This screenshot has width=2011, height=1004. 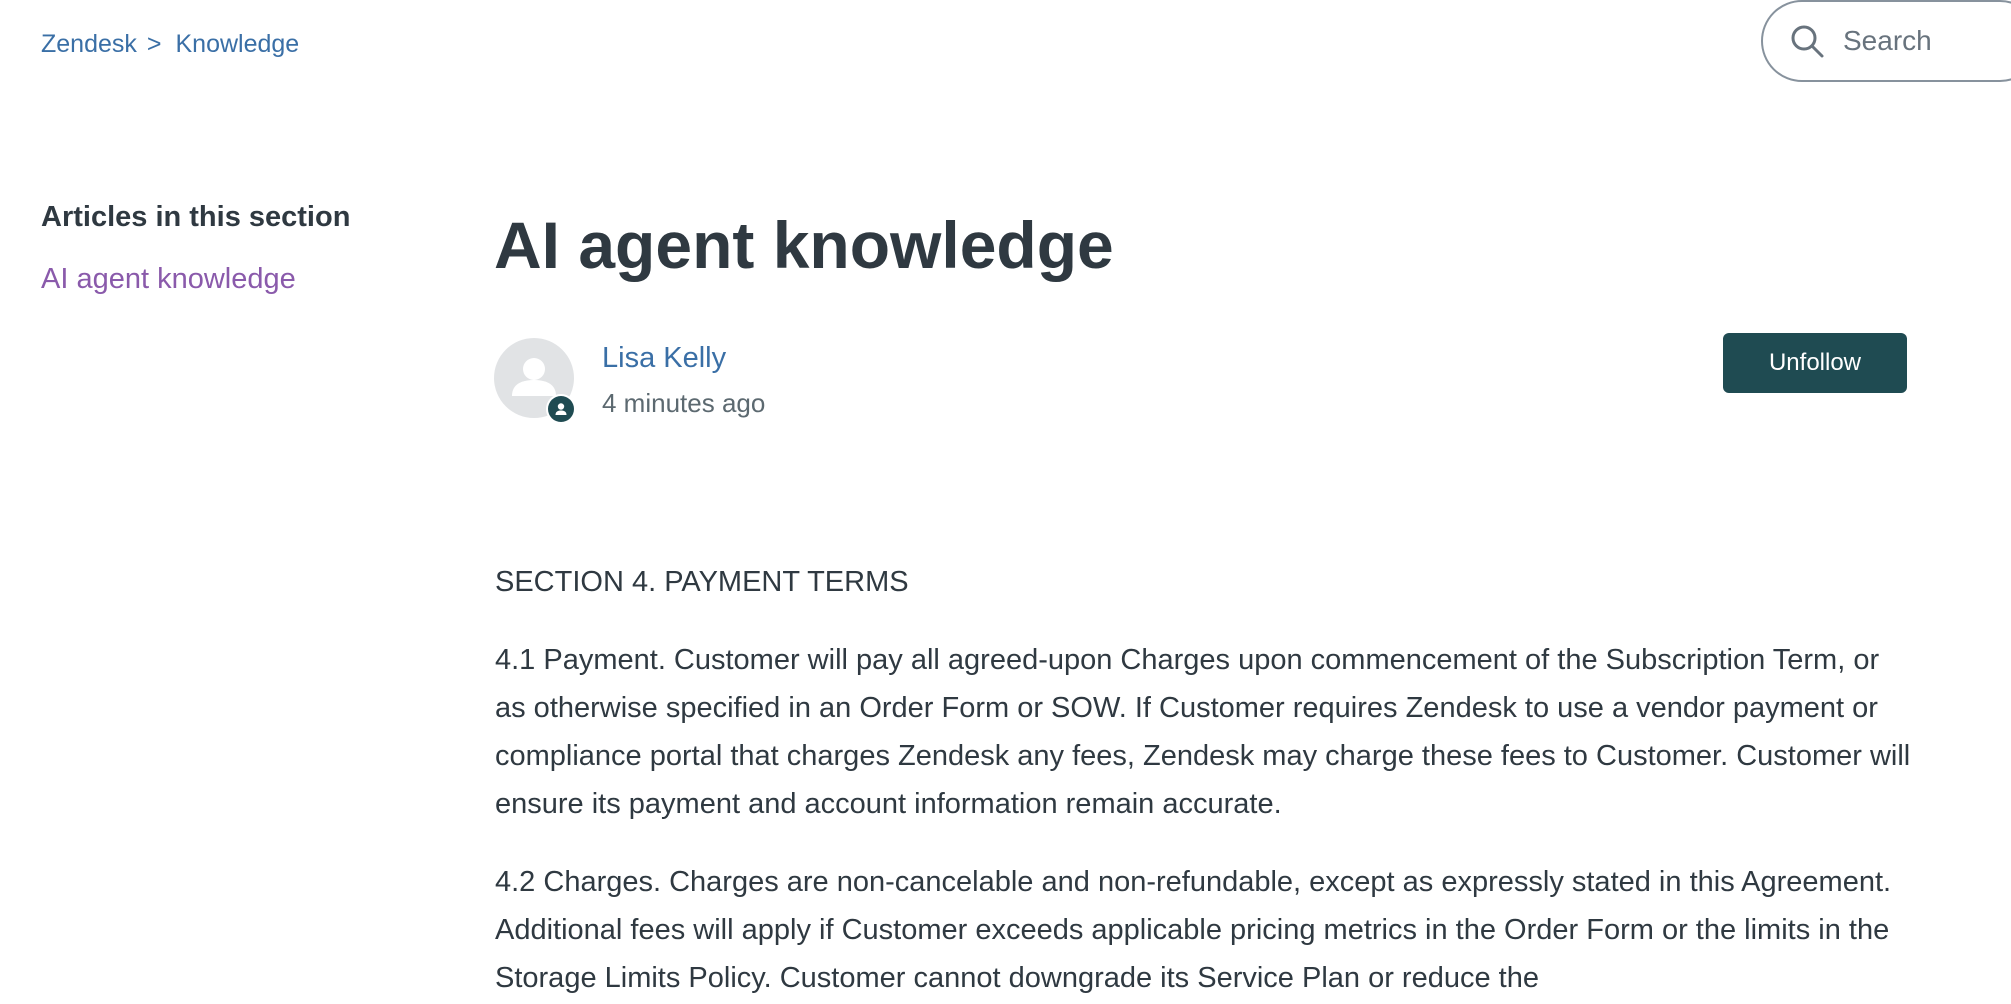 What do you see at coordinates (1815, 363) in the screenshot?
I see `unfollow-button: Unfollow` at bounding box center [1815, 363].